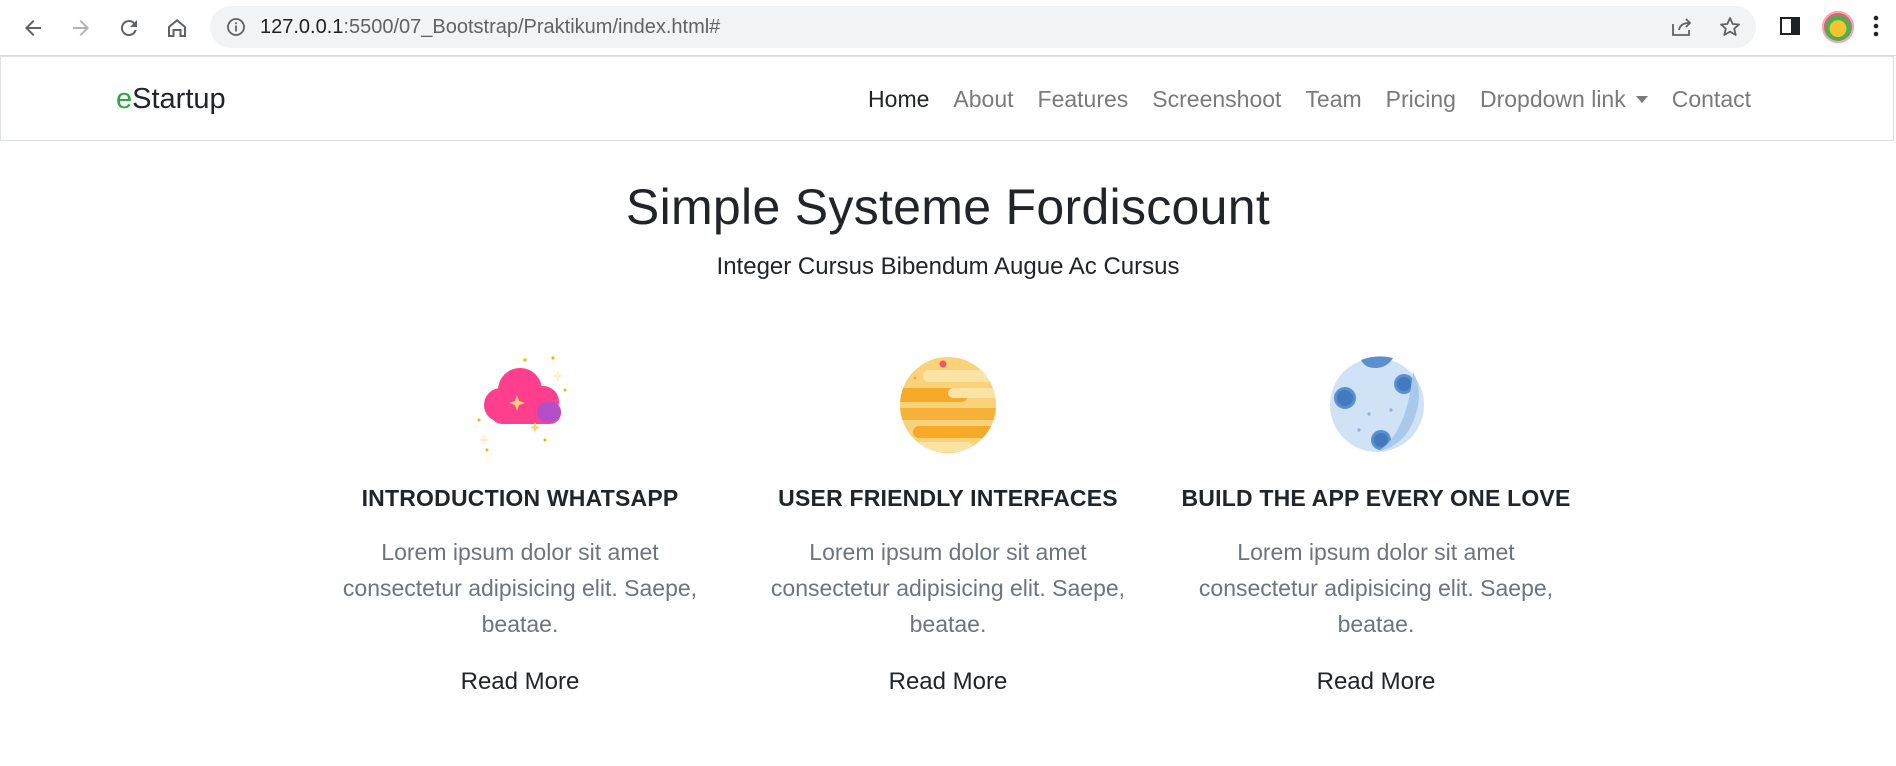  What do you see at coordinates (33, 28) in the screenshot?
I see `back-icon` at bounding box center [33, 28].